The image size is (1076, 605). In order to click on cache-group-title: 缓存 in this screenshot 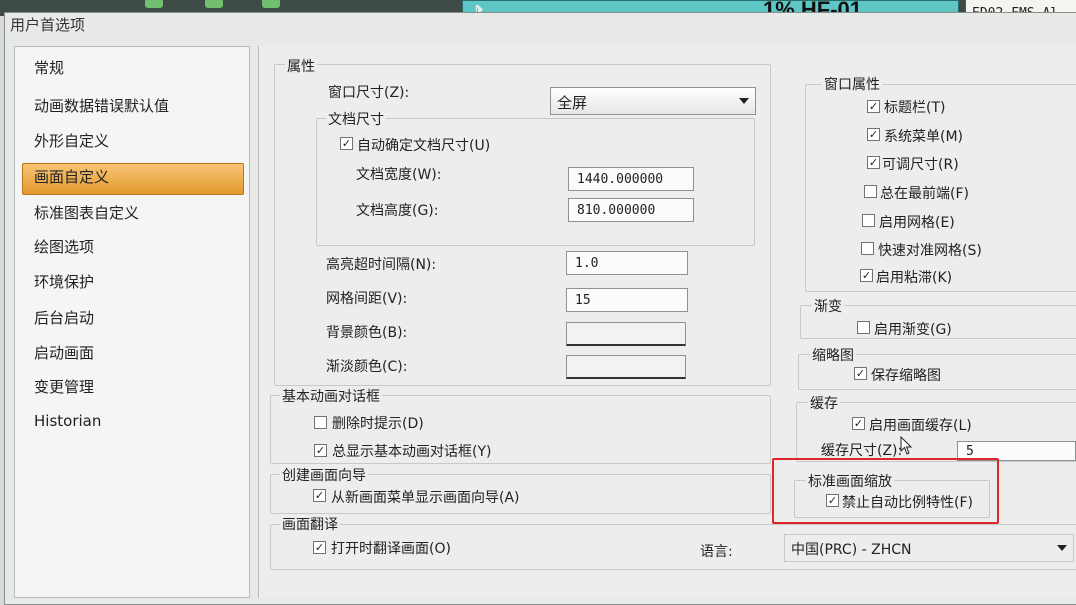, I will do `click(824, 403)`.